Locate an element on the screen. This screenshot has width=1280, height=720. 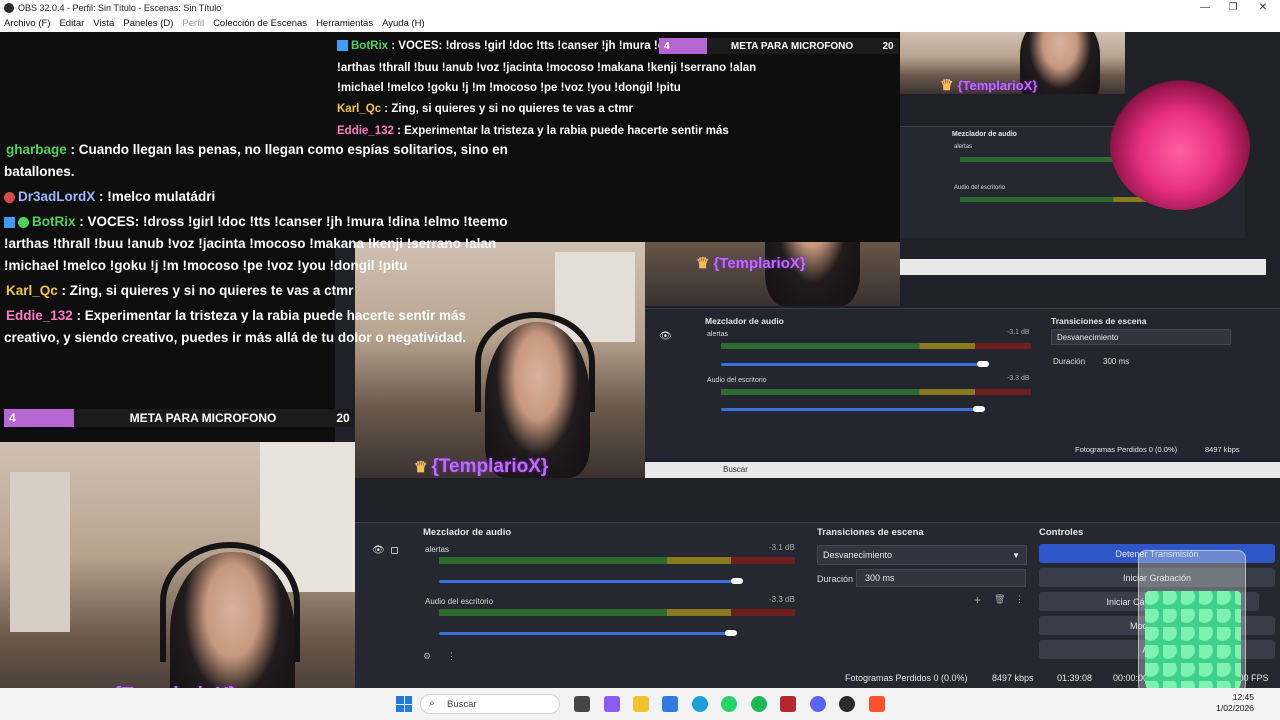
transition-select: Desvanecimiento ▼ is located at coordinates (922, 555).